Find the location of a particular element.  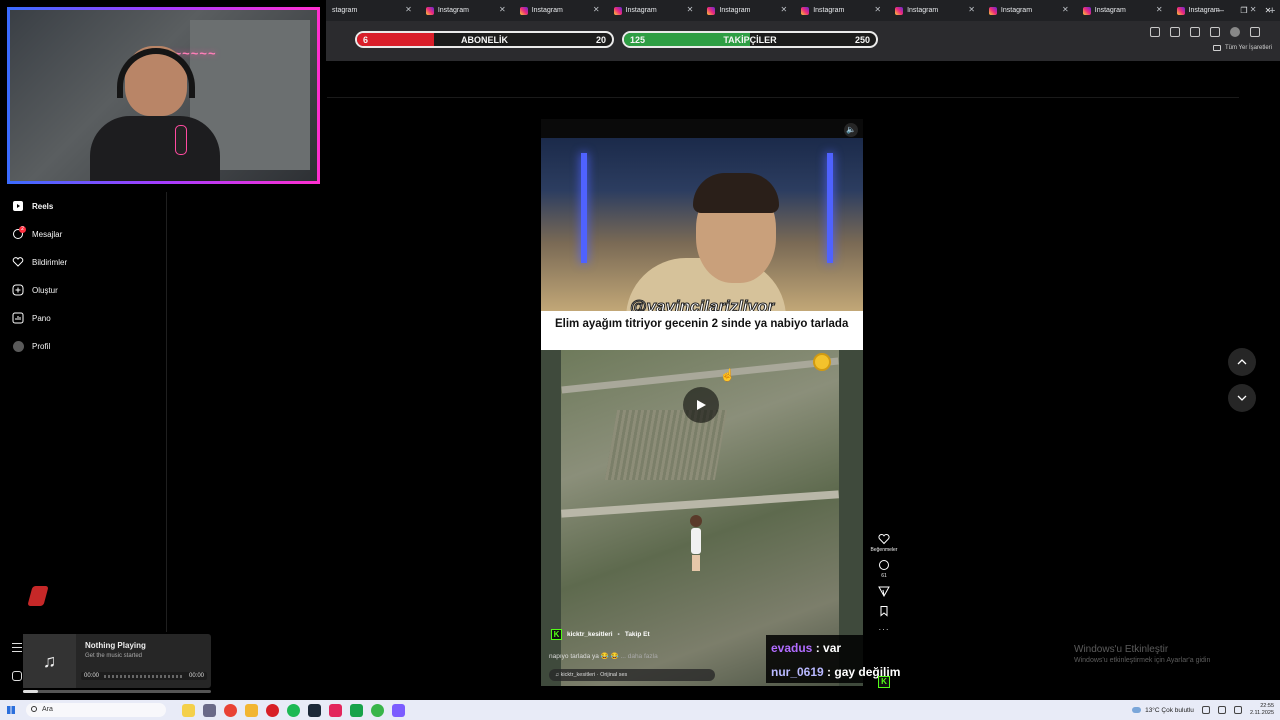

subscriber-goal-bar: 6 ABONELİK 20 is located at coordinates (484, 39).